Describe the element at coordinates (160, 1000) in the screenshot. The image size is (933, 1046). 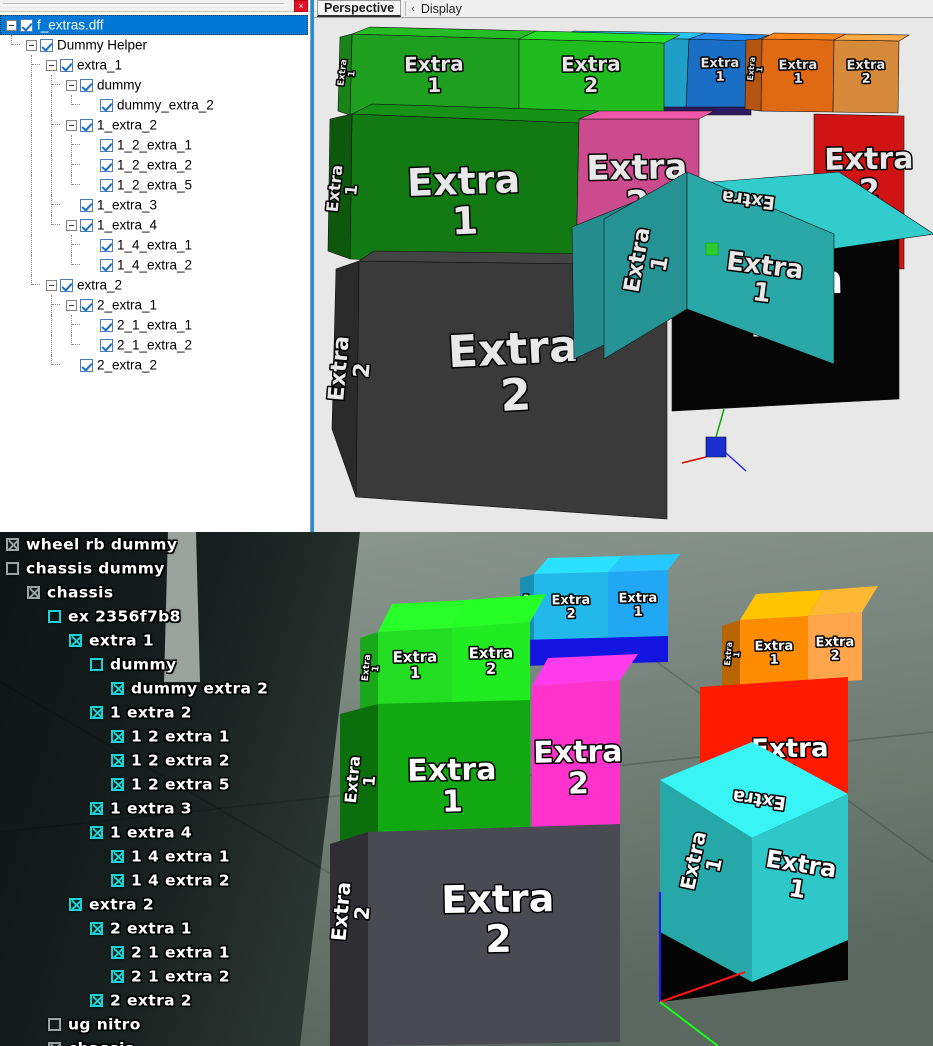
I see `game-overlay-row: 2 extra 2` at that location.